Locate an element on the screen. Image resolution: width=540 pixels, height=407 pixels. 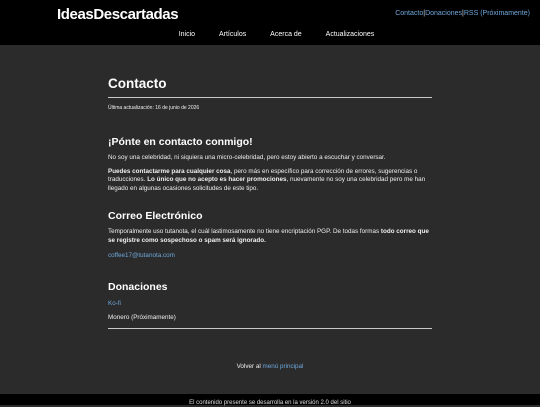
main-menu-link: menú principal is located at coordinates (282, 366).